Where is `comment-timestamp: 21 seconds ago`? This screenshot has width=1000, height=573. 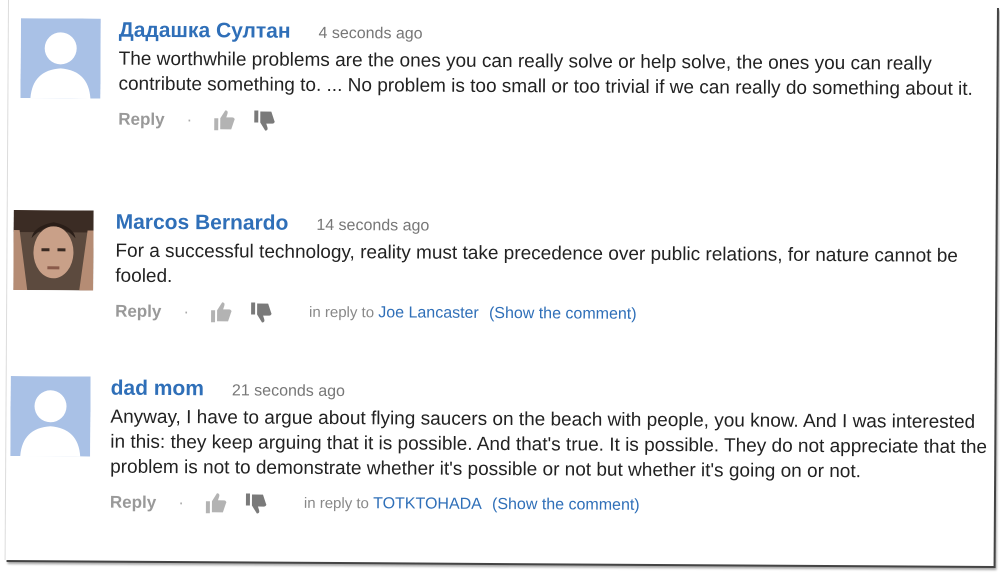 comment-timestamp: 21 seconds ago is located at coordinates (288, 391).